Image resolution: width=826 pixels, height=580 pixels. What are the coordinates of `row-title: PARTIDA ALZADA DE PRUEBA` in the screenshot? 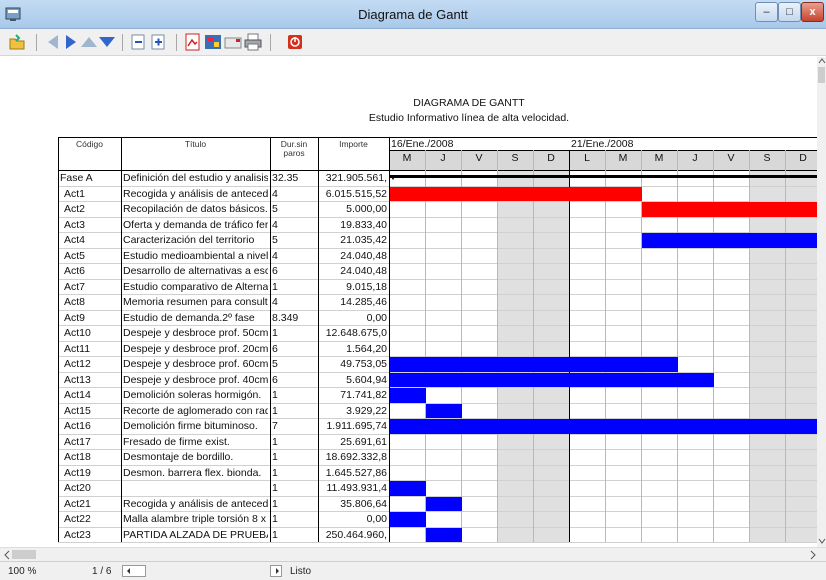 It's located at (195, 534).